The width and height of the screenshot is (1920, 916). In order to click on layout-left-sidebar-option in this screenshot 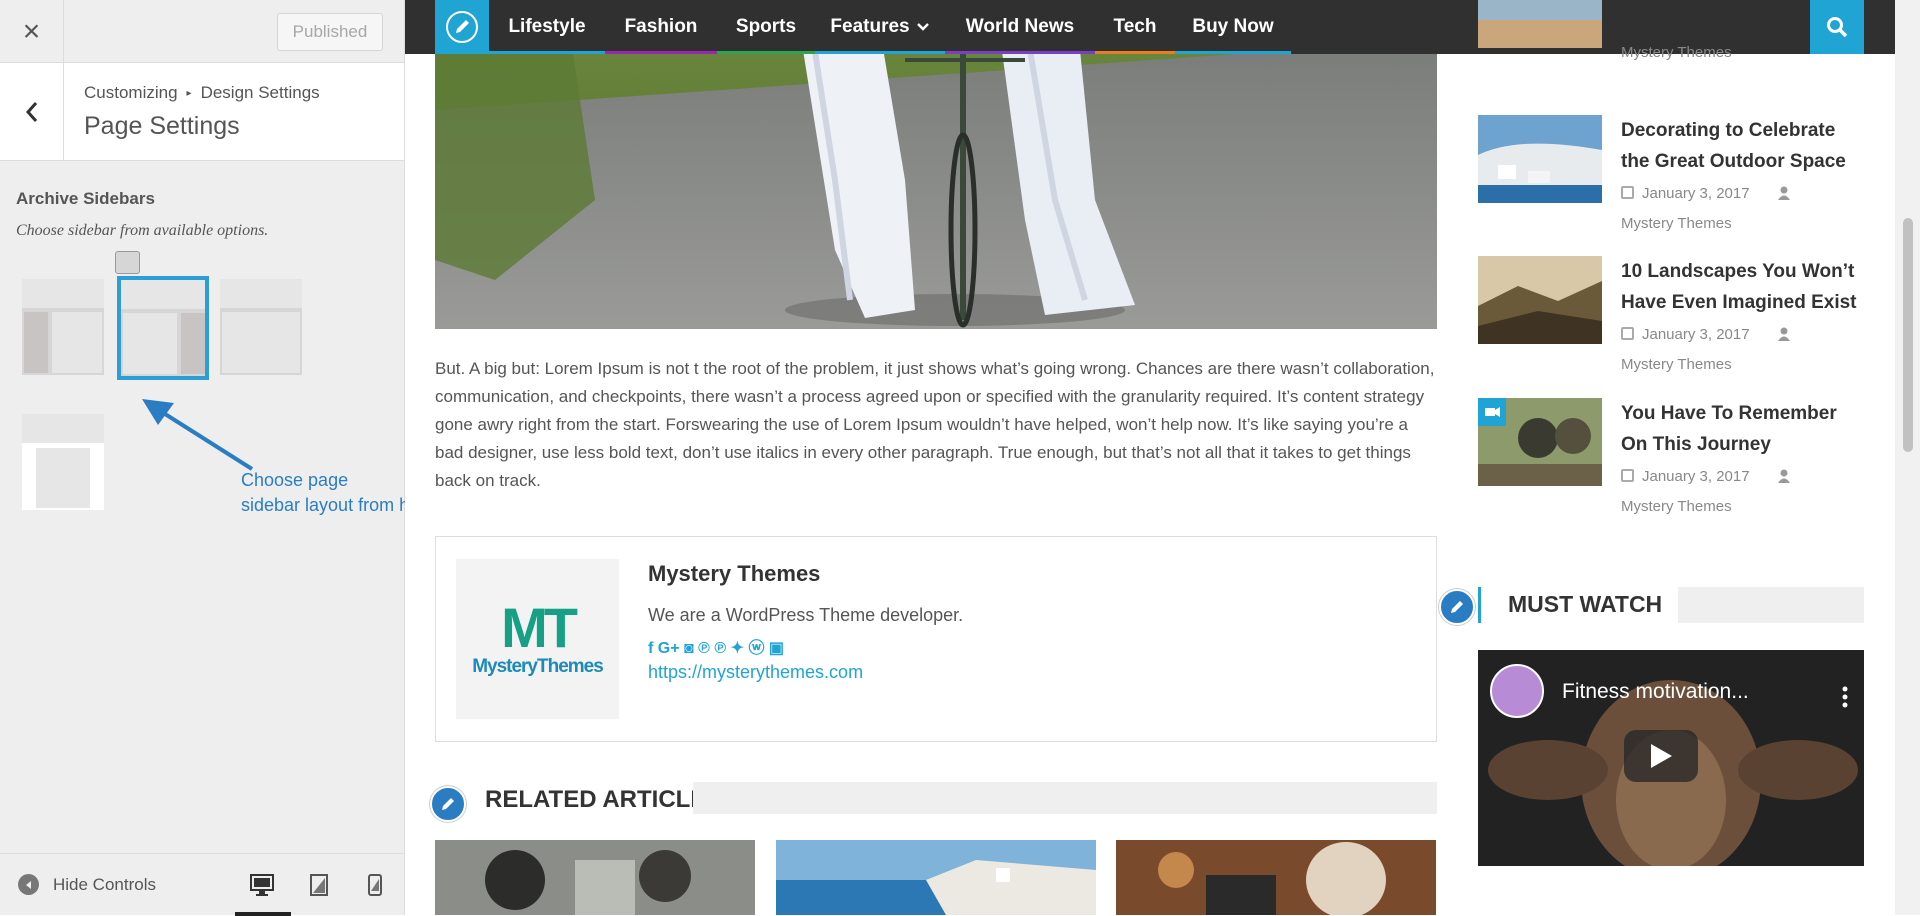, I will do `click(63, 327)`.